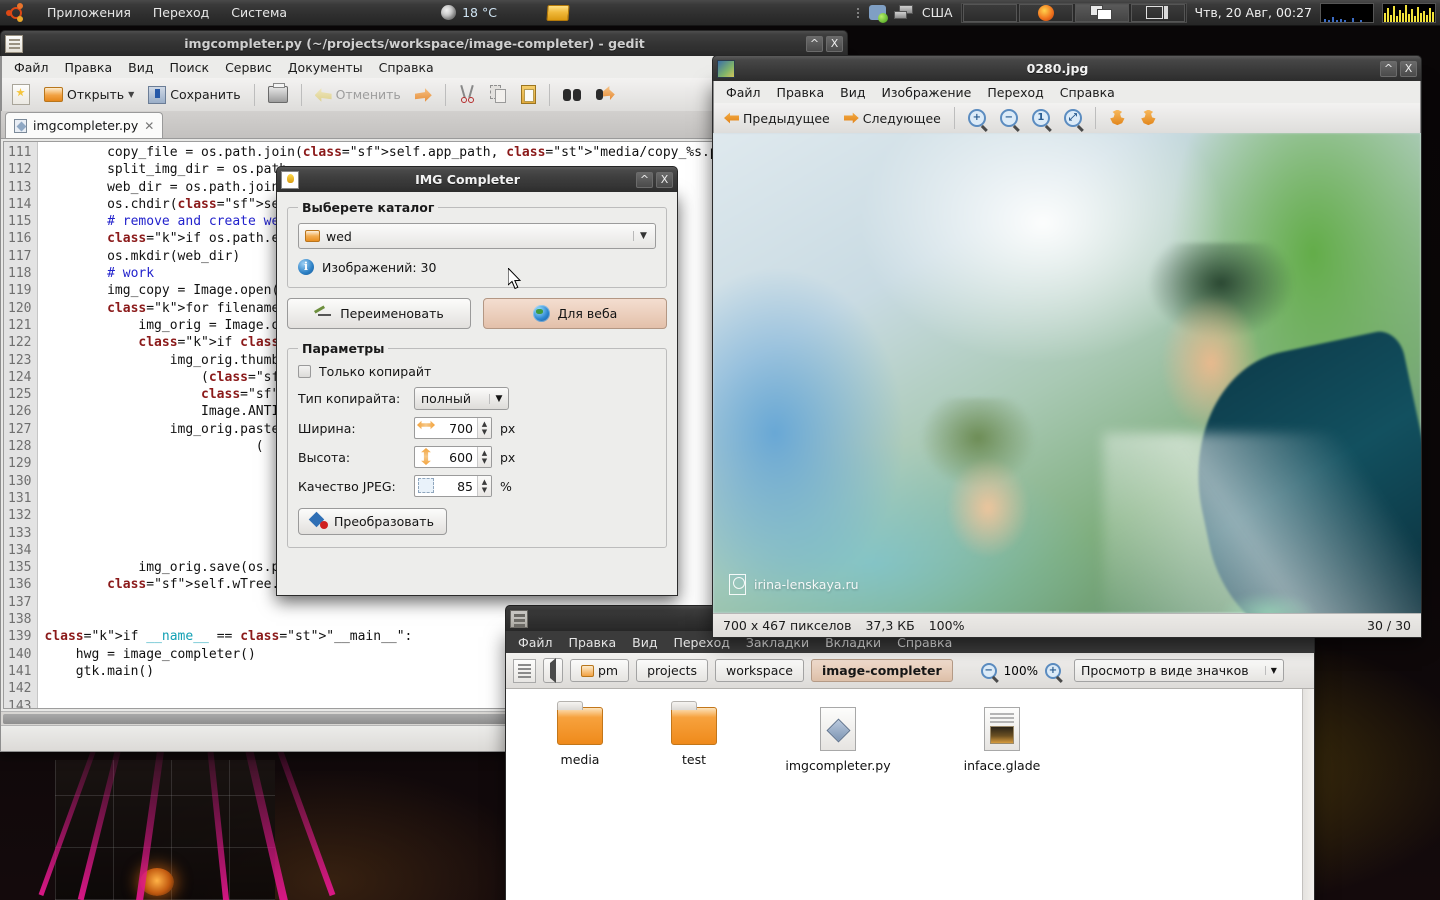 This screenshot has width=1440, height=900. What do you see at coordinates (572, 94) in the screenshot?
I see `find-button` at bounding box center [572, 94].